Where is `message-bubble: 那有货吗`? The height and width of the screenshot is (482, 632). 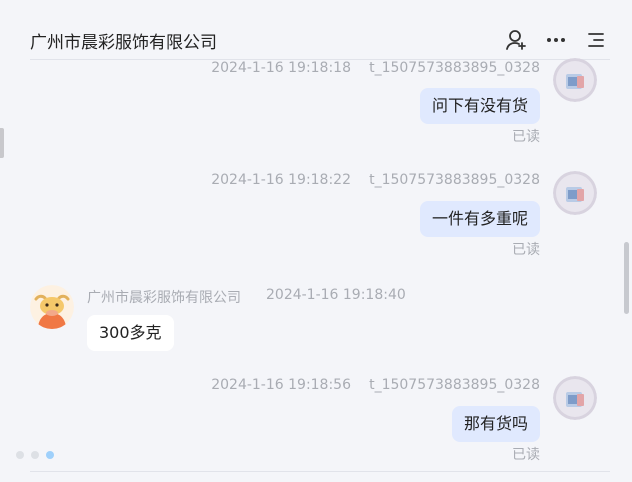
message-bubble: 那有货吗 is located at coordinates (495, 424).